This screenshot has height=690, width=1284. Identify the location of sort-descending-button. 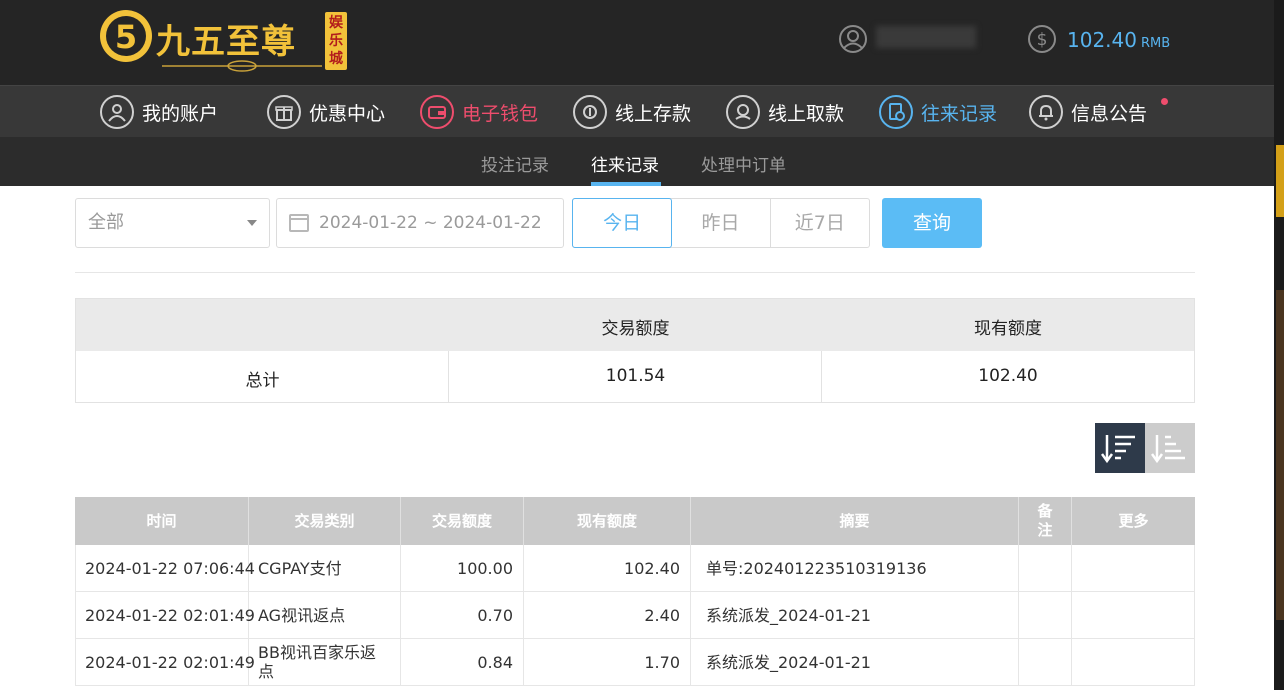
(1120, 448).